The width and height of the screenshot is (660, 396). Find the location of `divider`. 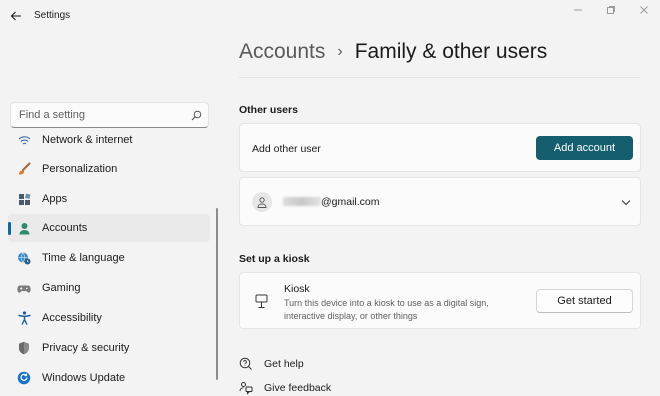

divider is located at coordinates (439, 77).